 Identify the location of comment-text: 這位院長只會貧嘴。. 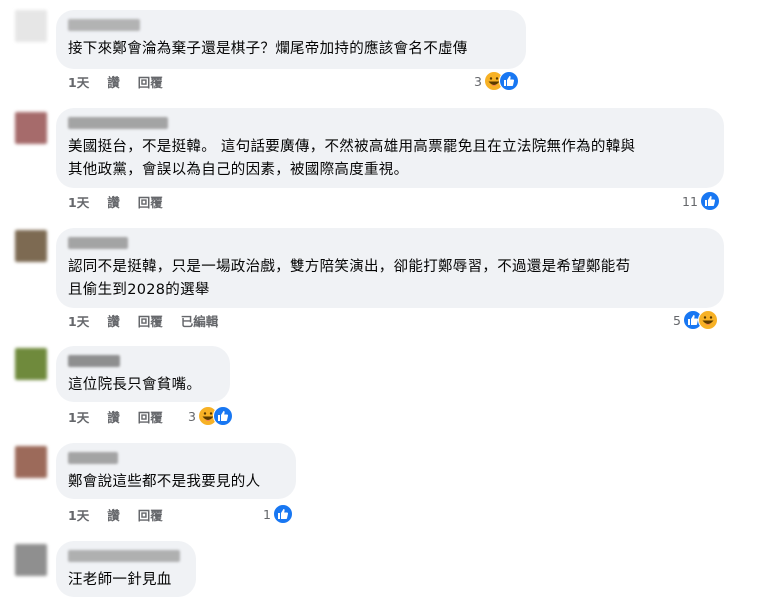
(135, 385).